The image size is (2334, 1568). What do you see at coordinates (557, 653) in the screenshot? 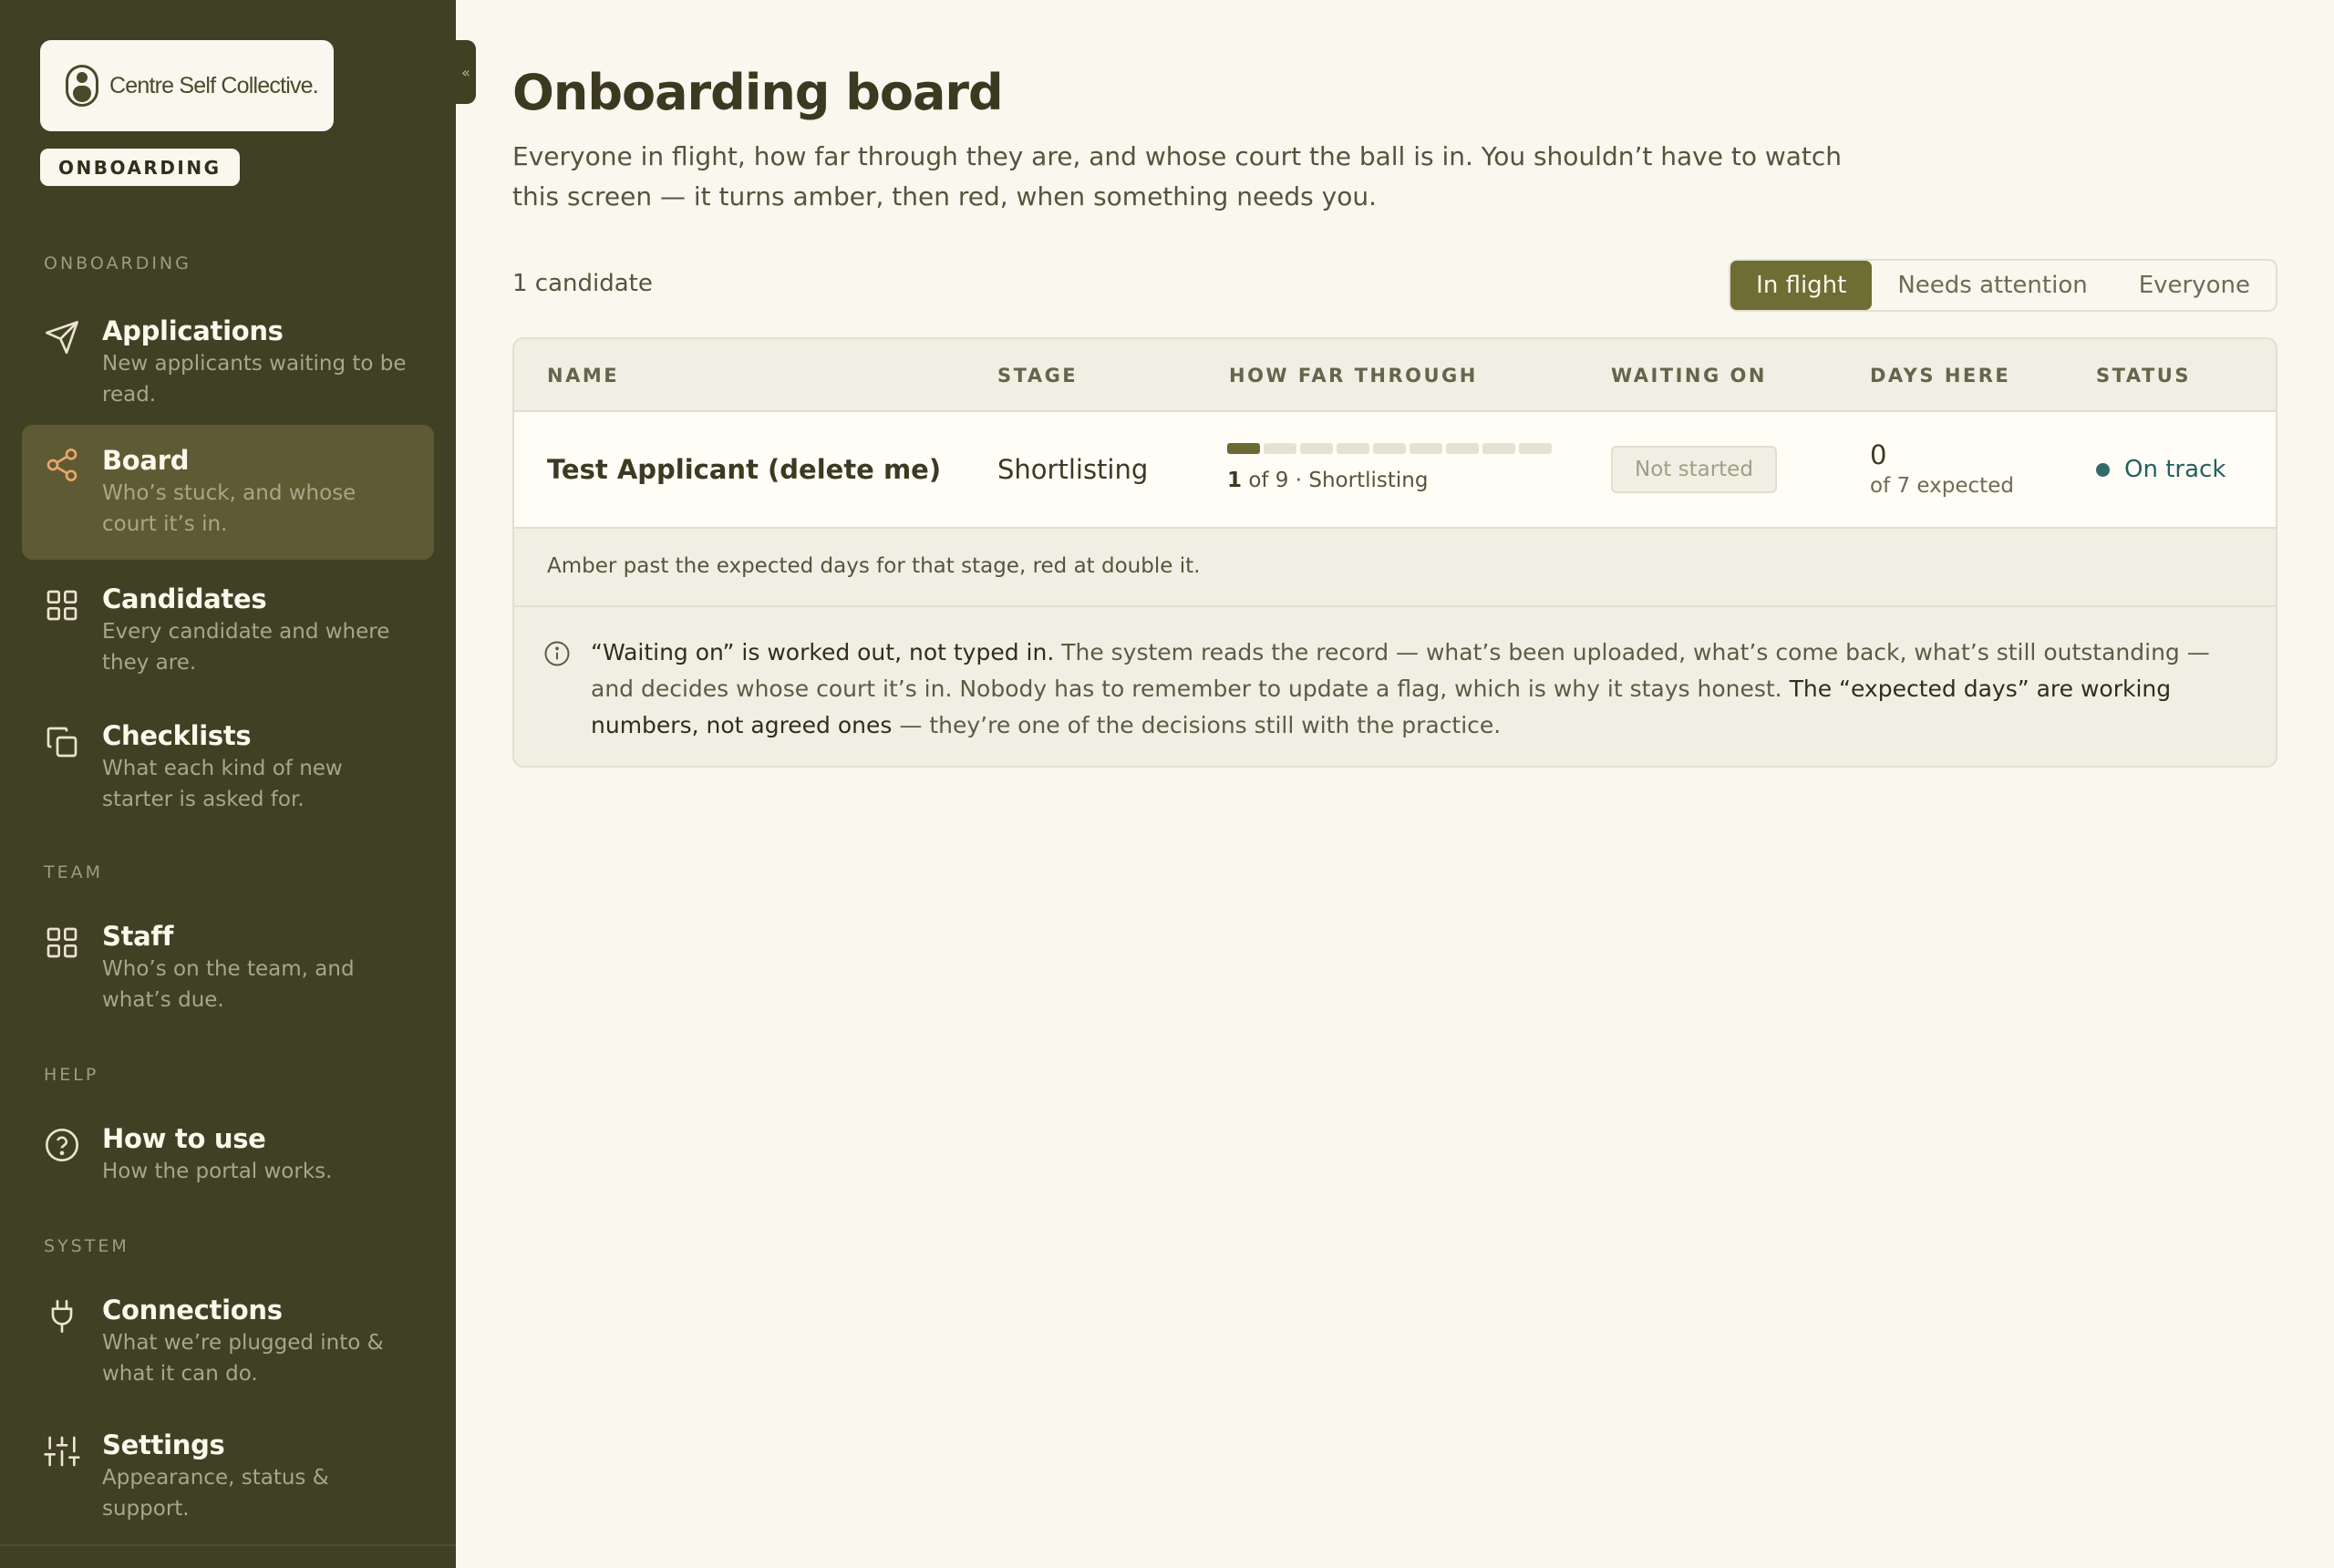
I see `info-icon` at bounding box center [557, 653].